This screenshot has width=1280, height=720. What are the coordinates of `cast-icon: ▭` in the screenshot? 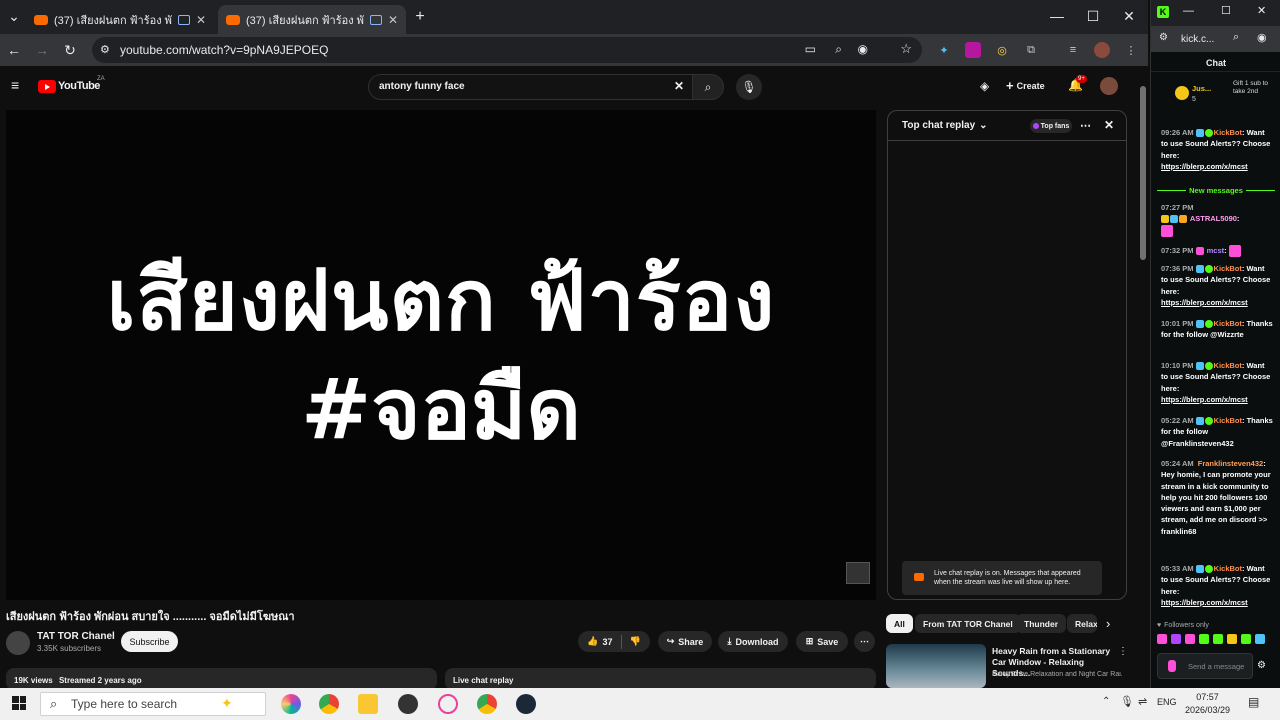 It's located at (810, 49).